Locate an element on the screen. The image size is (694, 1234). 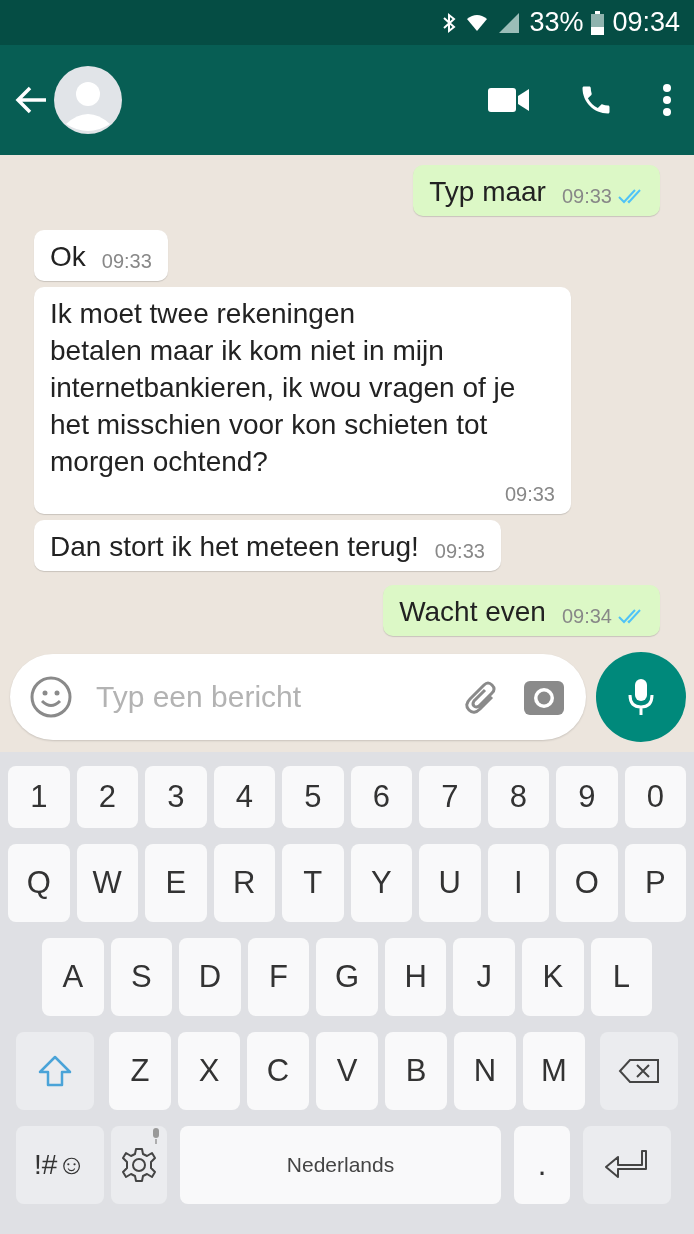
message-text: Wacht even is located at coordinates (472, 612).